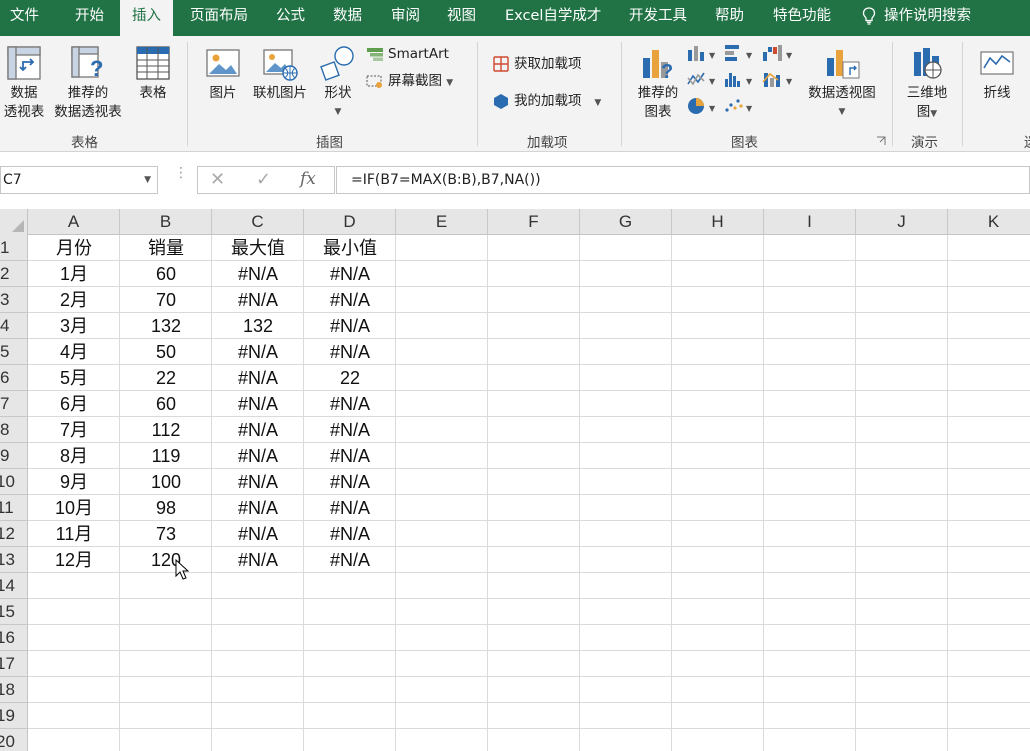  What do you see at coordinates (263, 179) in the screenshot?
I see `enter-icon: ✓` at bounding box center [263, 179].